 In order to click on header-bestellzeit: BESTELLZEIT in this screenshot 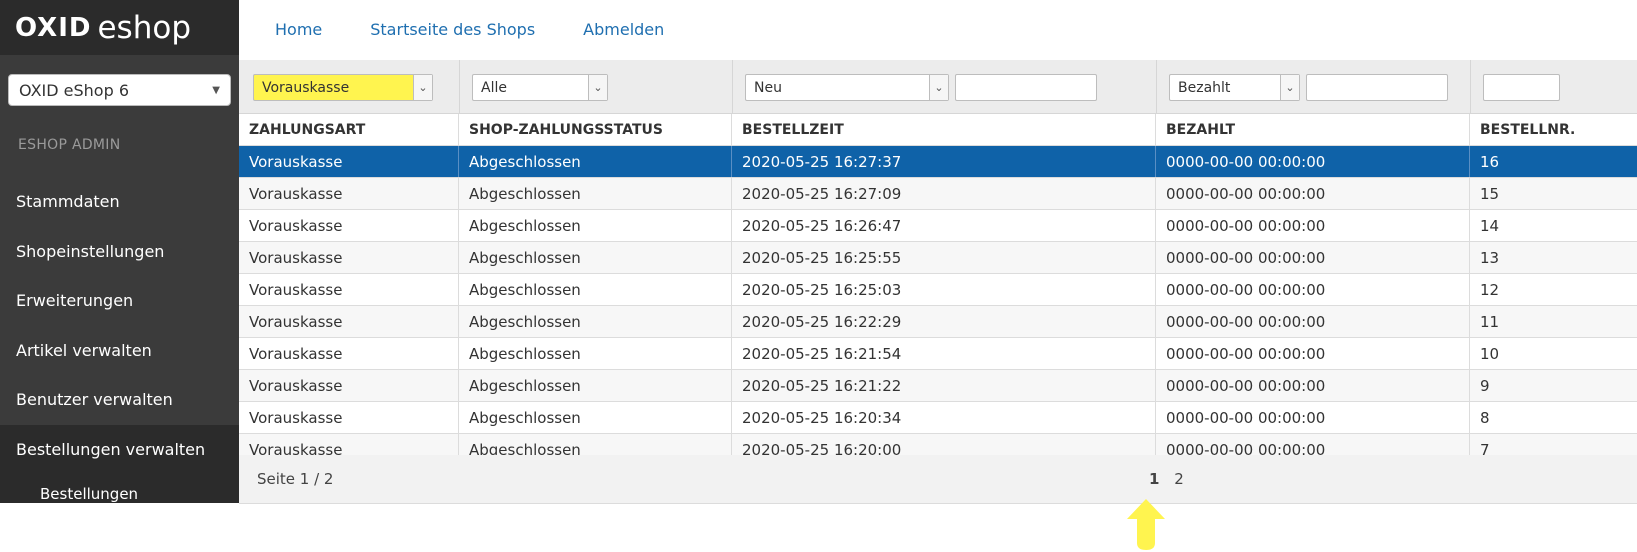, I will do `click(944, 129)`.